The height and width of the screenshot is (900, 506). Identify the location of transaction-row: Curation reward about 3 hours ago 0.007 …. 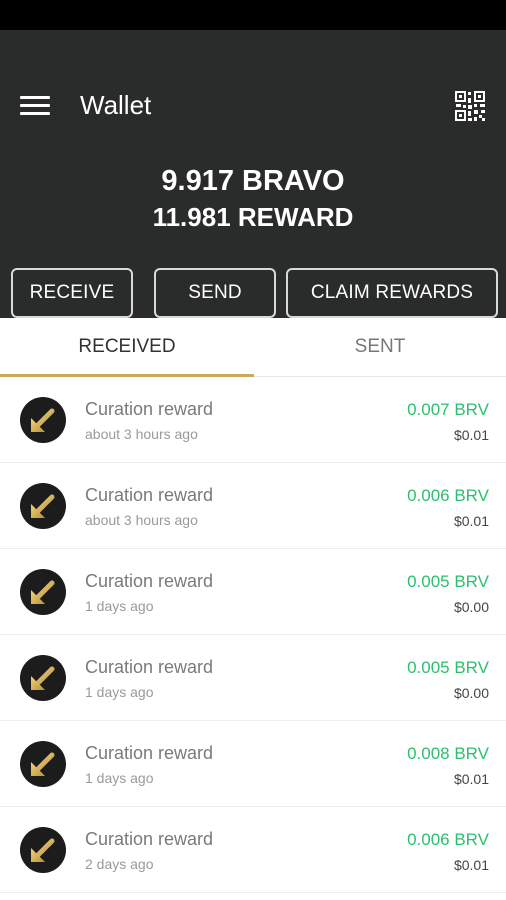
(253, 420).